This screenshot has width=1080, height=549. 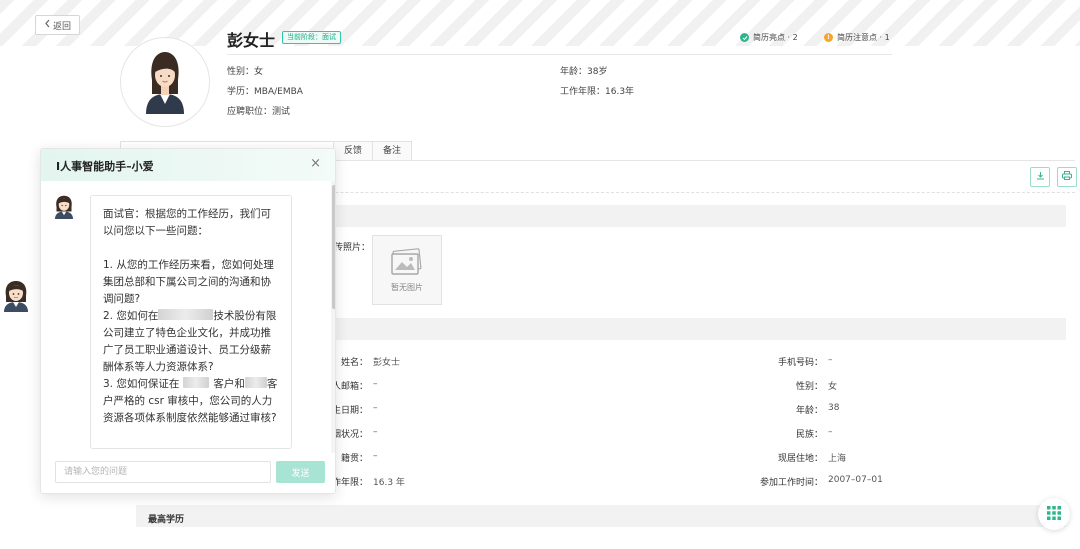 What do you see at coordinates (833, 387) in the screenshot?
I see `field-value: 女` at bounding box center [833, 387].